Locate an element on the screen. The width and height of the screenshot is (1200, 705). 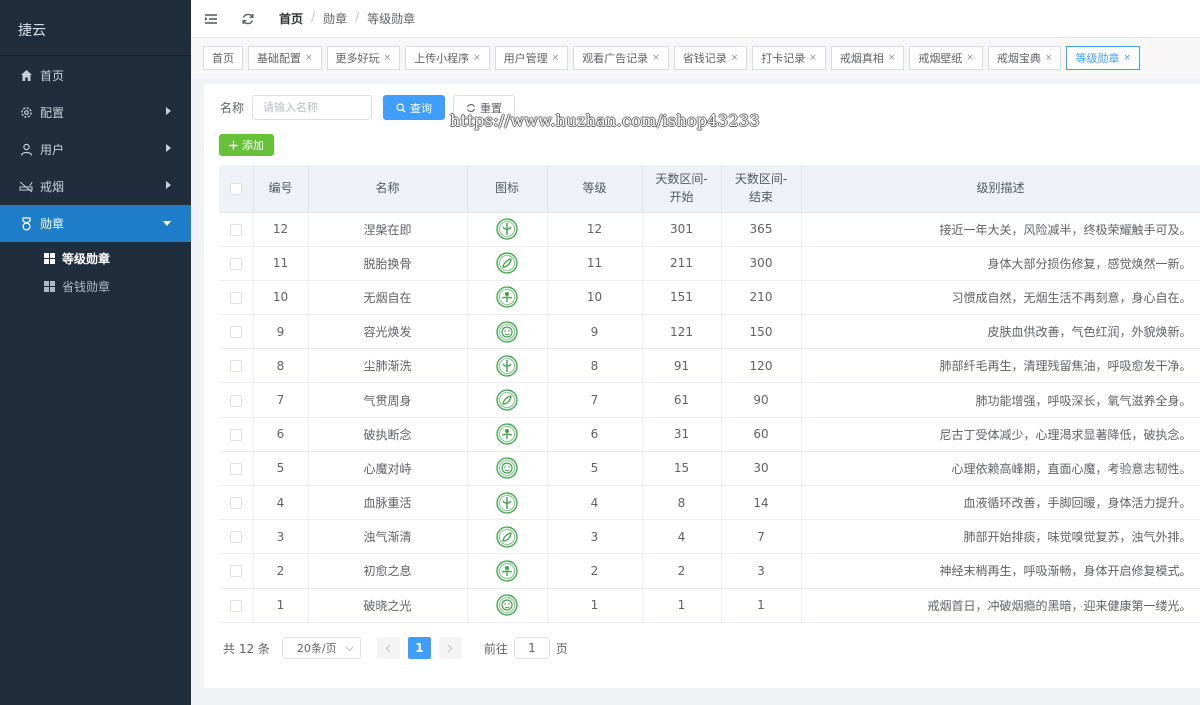
cell-start-day: 4 is located at coordinates (682, 537).